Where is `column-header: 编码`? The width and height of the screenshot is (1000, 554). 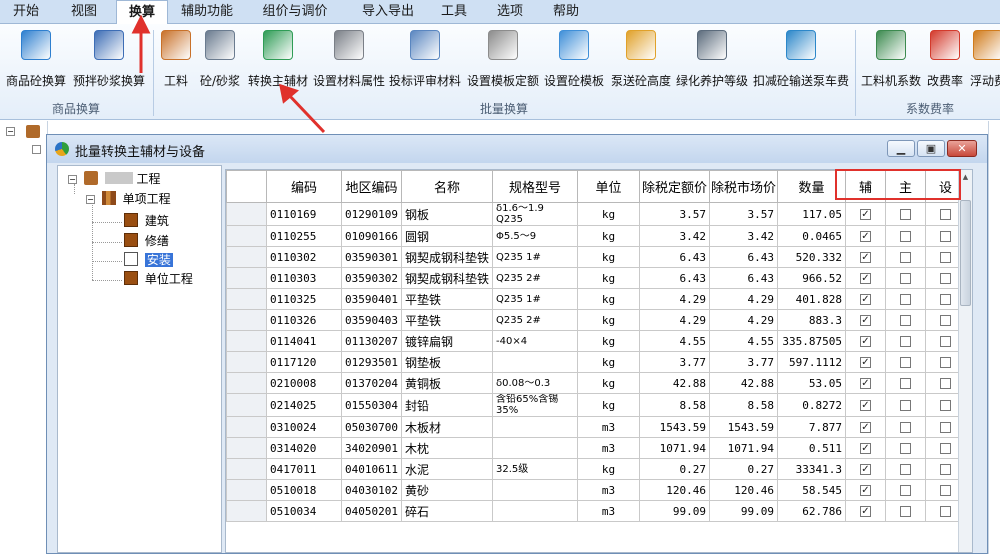 column-header: 编码 is located at coordinates (304, 186).